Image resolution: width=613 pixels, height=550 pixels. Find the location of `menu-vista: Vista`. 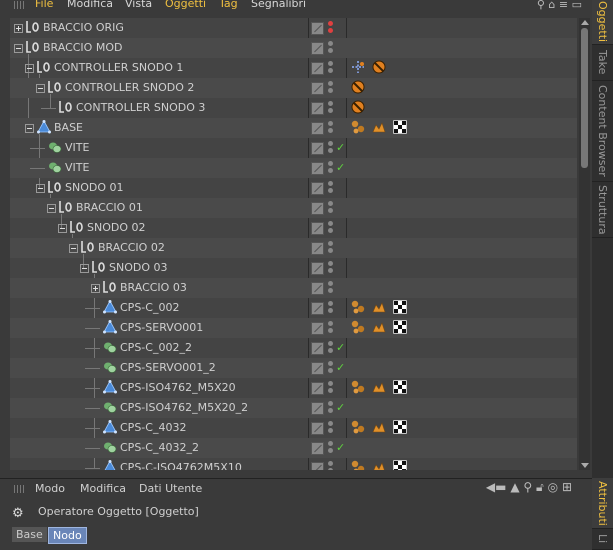

menu-vista: Vista is located at coordinates (138, 5).